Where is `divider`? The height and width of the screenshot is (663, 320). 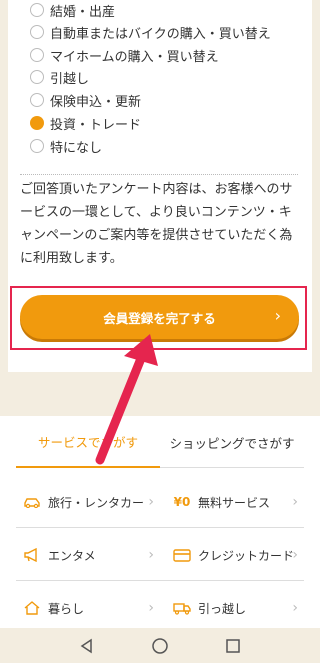
divider is located at coordinates (159, 174).